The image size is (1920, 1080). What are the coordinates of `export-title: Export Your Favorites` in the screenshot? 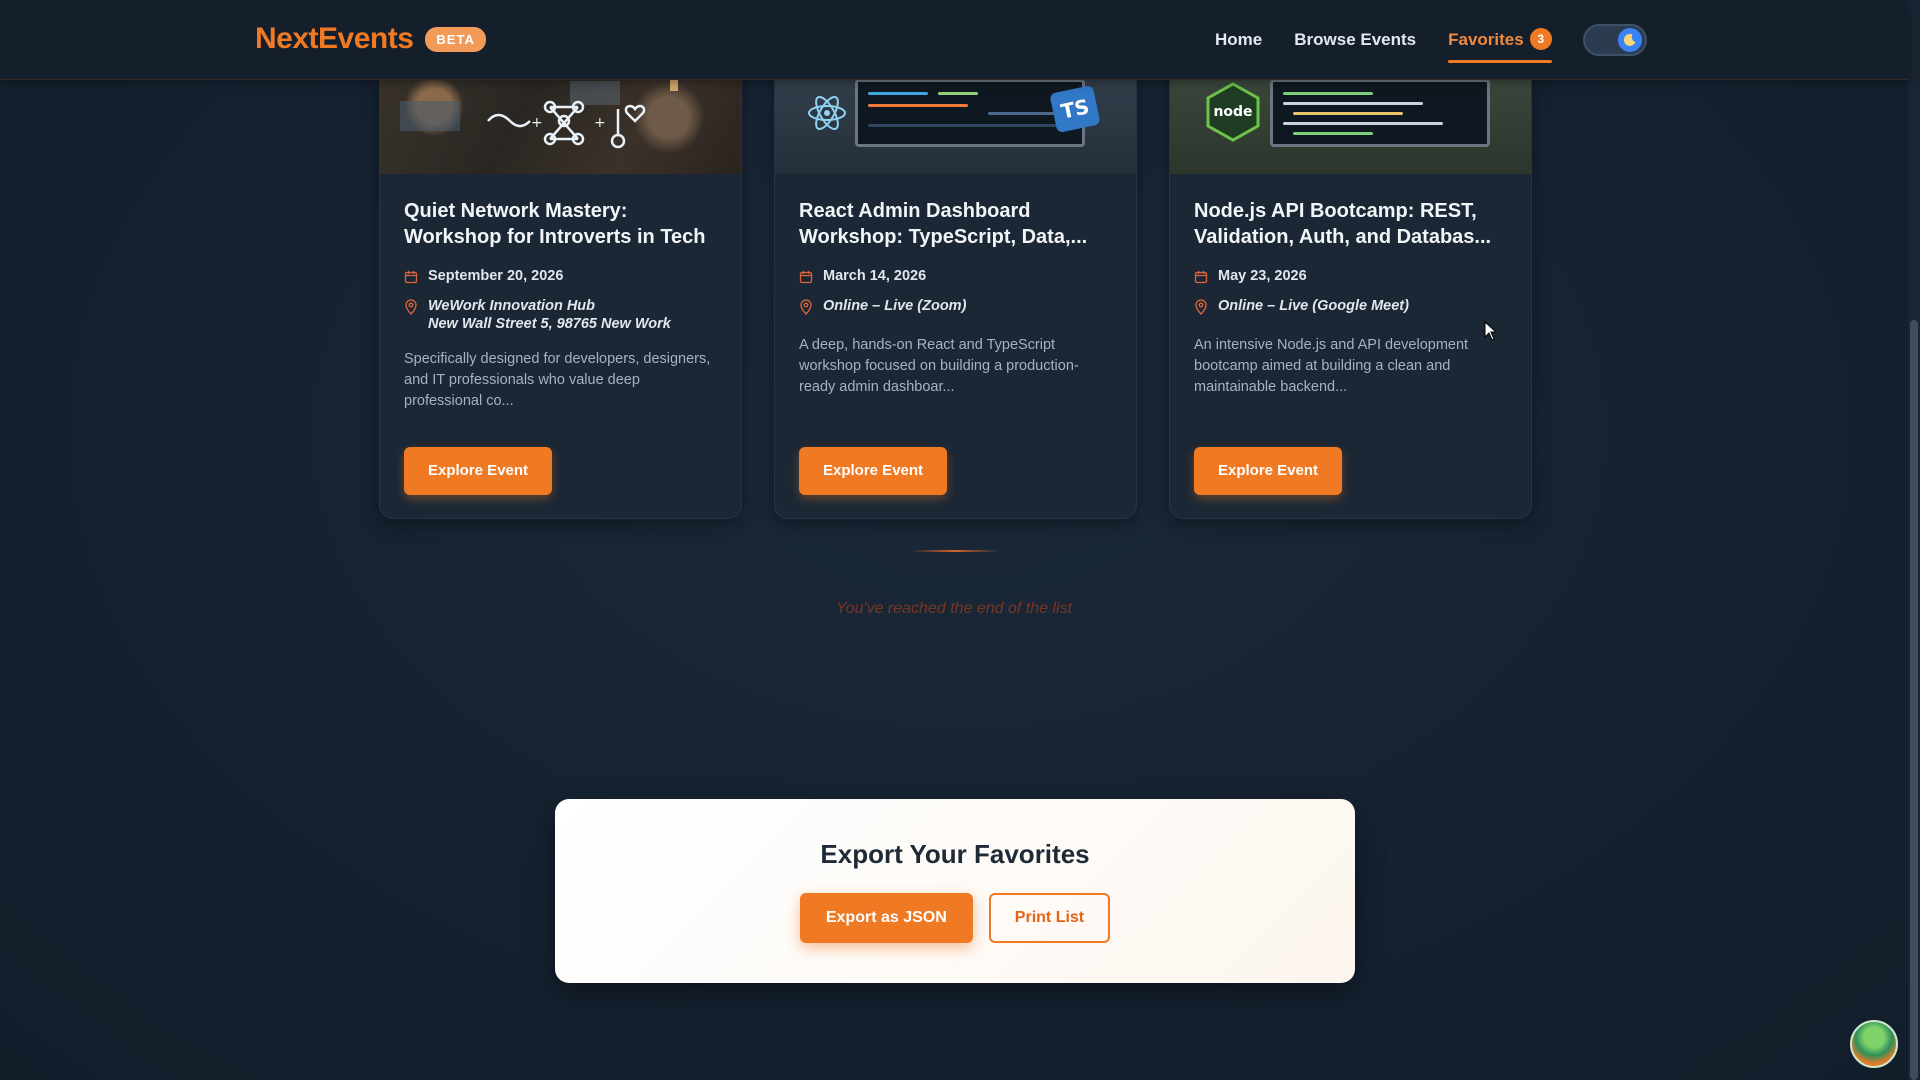 It's located at (955, 854).